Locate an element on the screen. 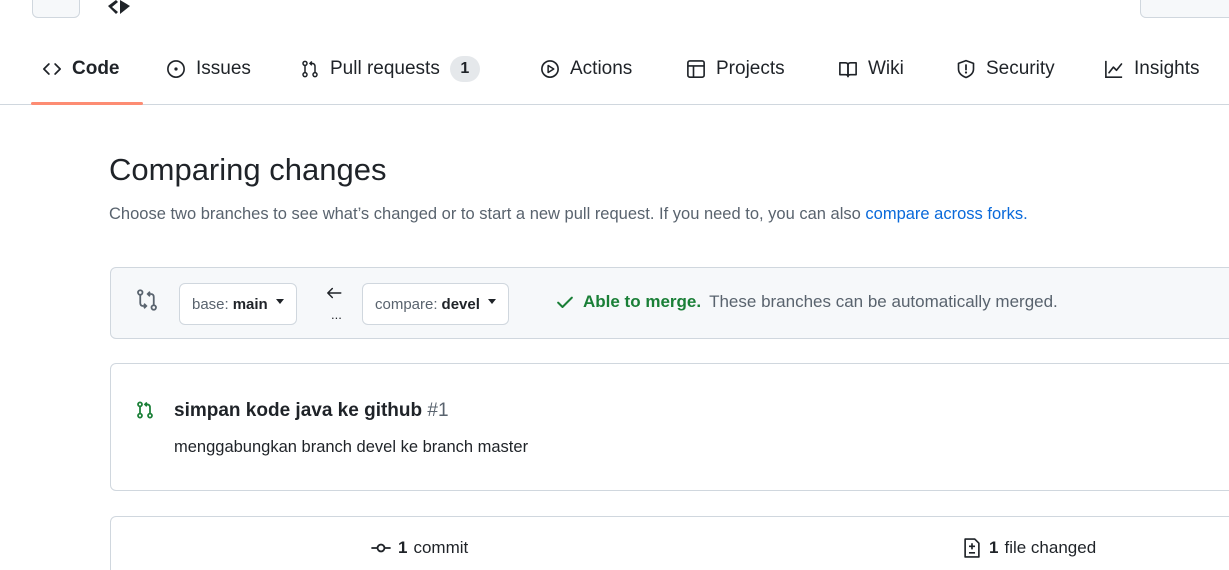  tab-pull-requests: Pull requests 1 is located at coordinates (390, 69).